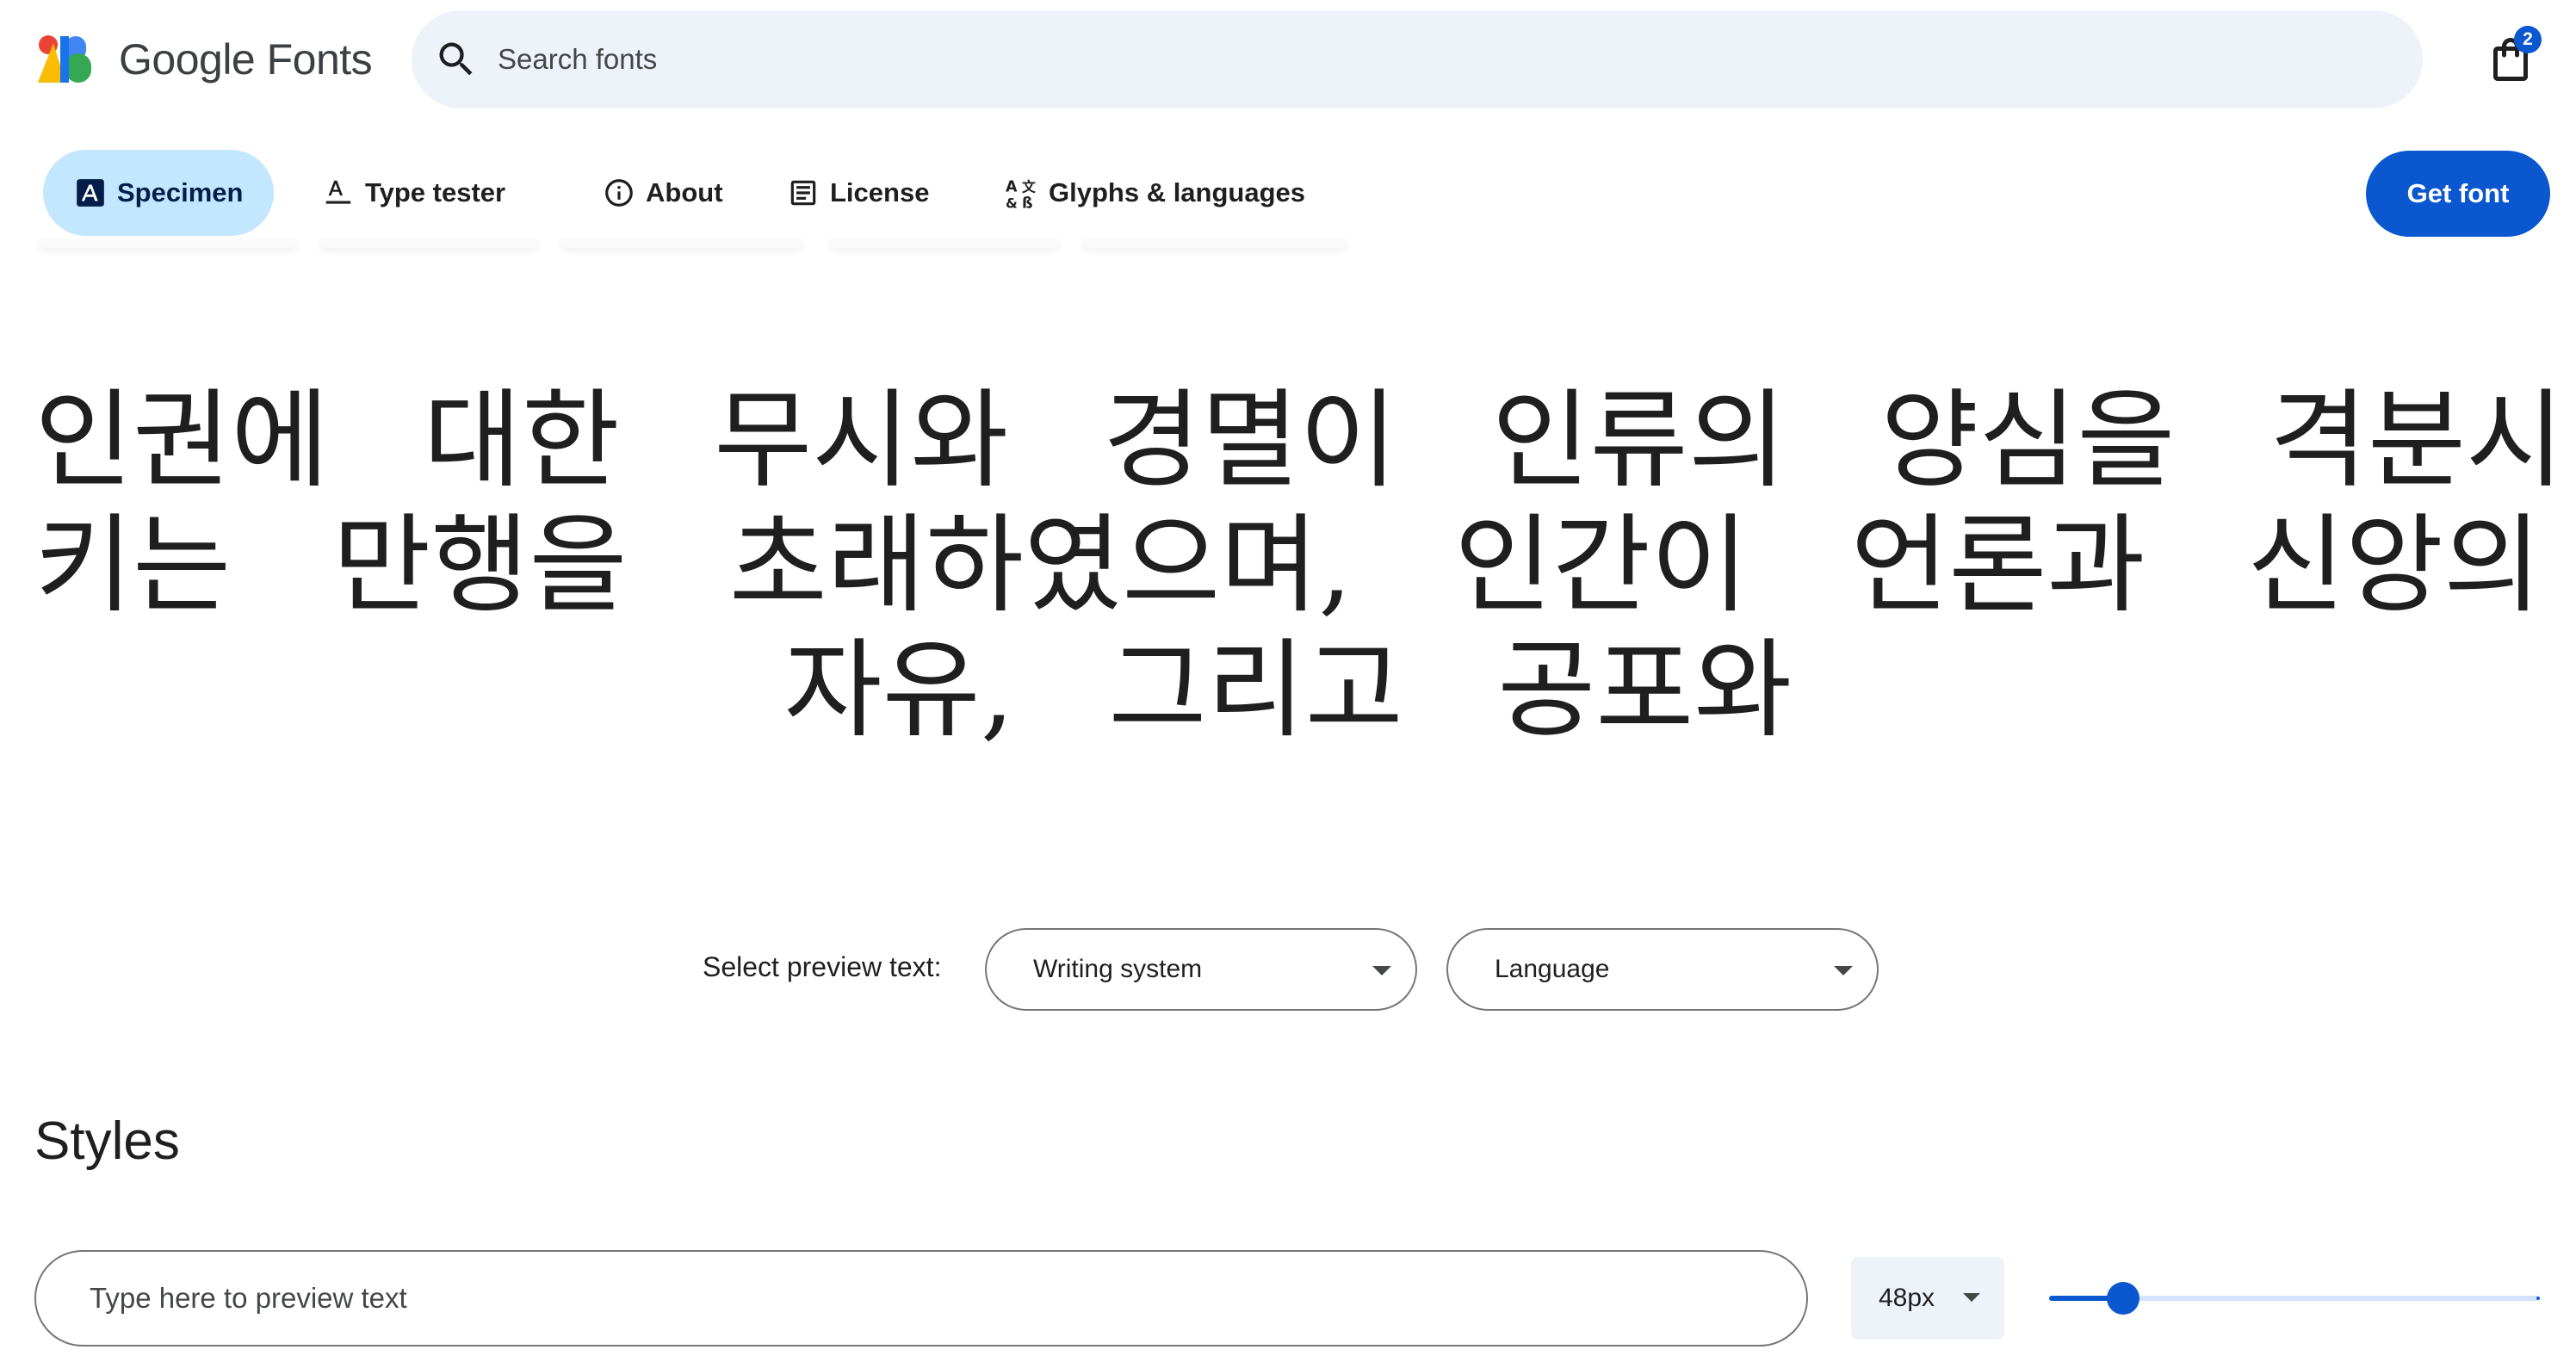 The height and width of the screenshot is (1362, 2576). I want to click on get-font-button: Get font, so click(2458, 194).